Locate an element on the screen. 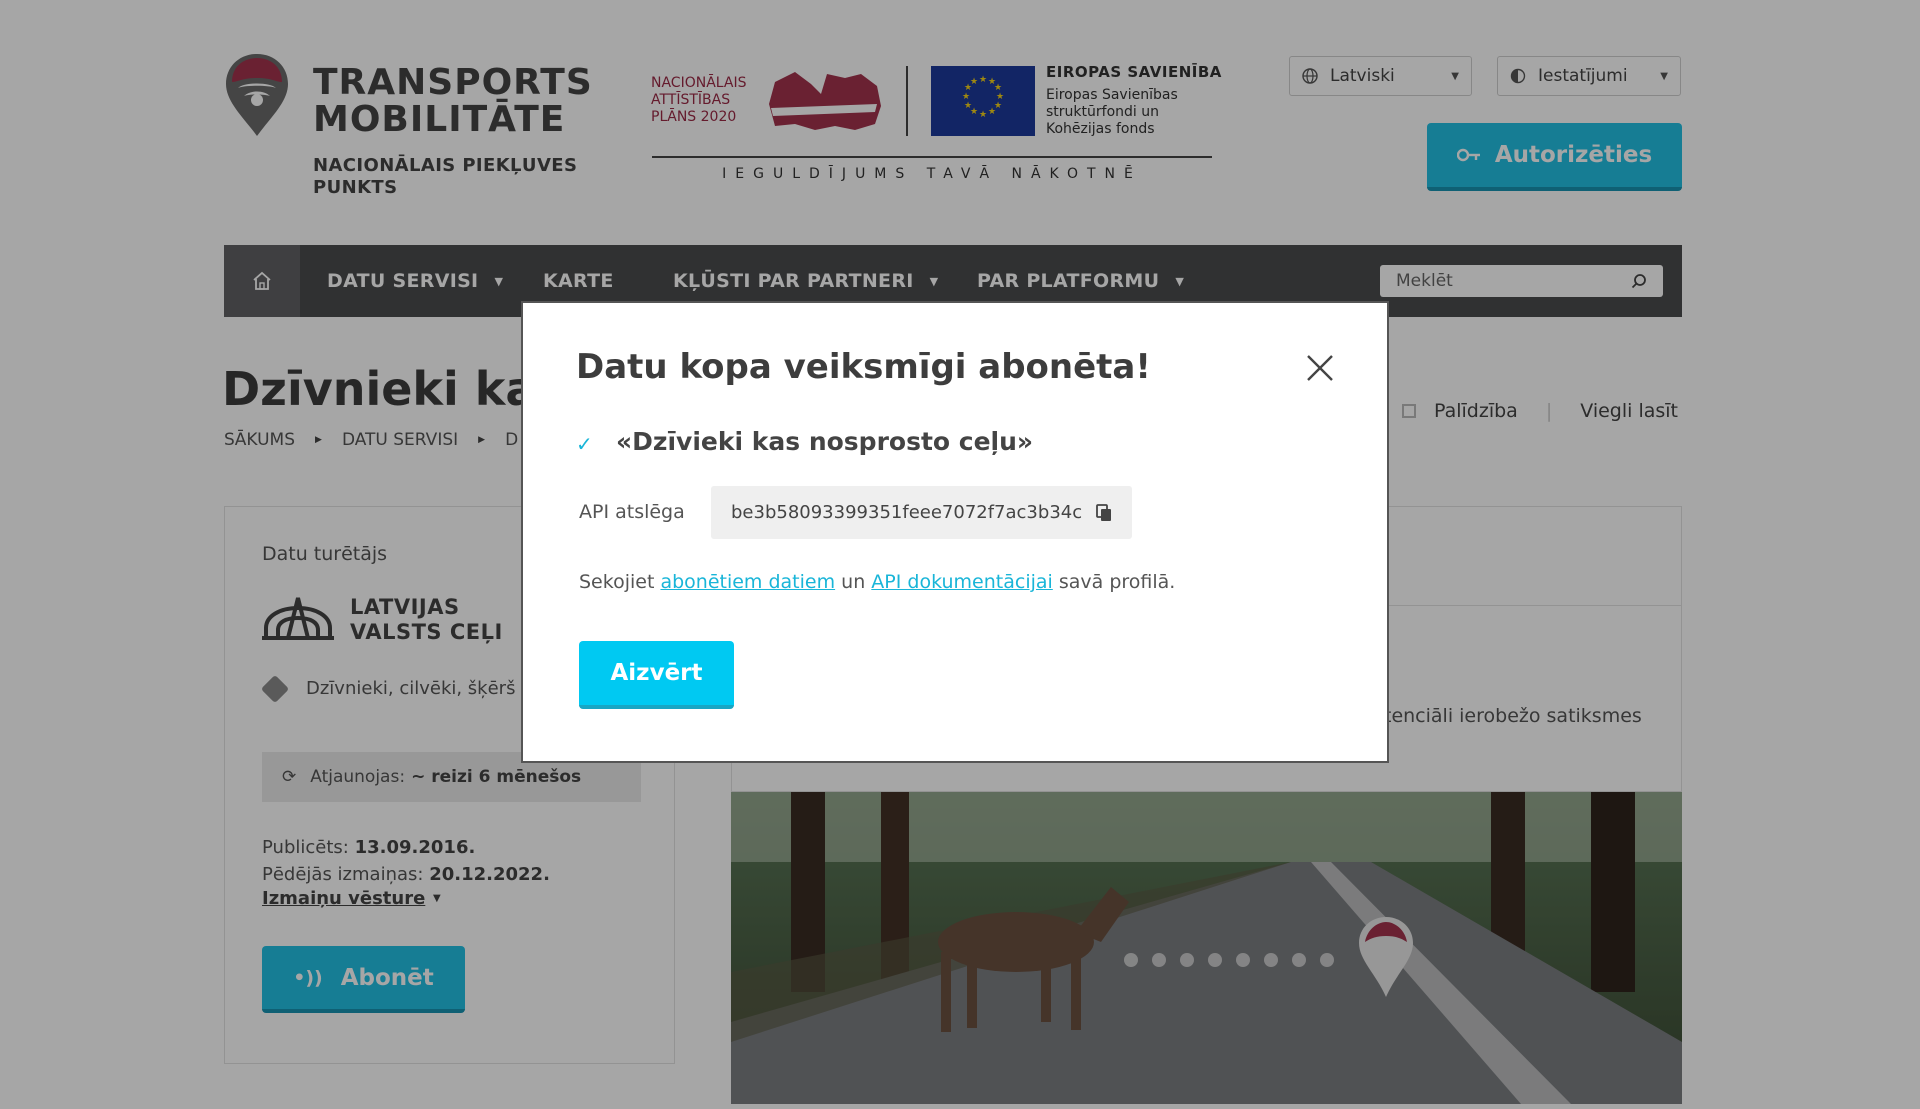  subscribed-data-link: abonētiem datiem is located at coordinates (747, 582).